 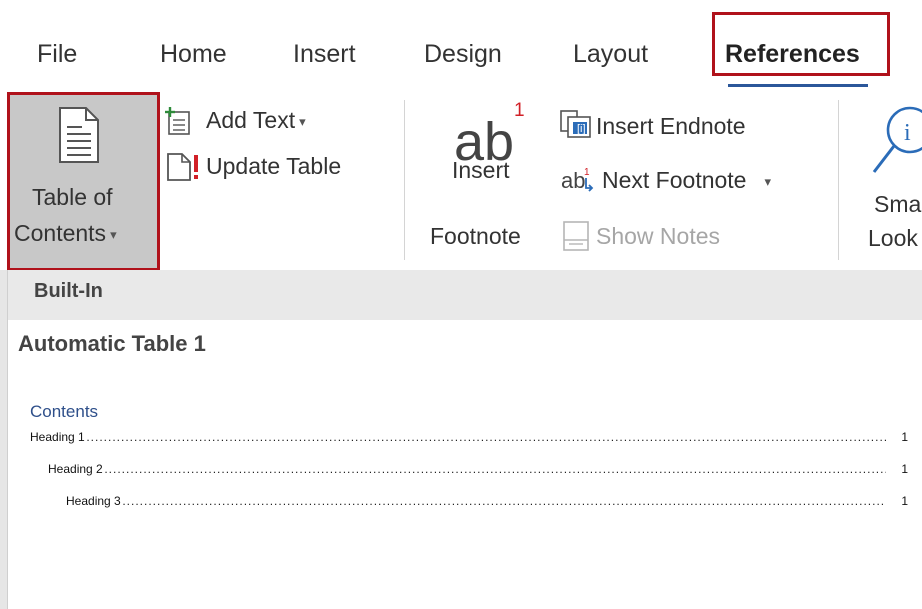 What do you see at coordinates (897, 139) in the screenshot?
I see `magnifier-icon: i` at bounding box center [897, 139].